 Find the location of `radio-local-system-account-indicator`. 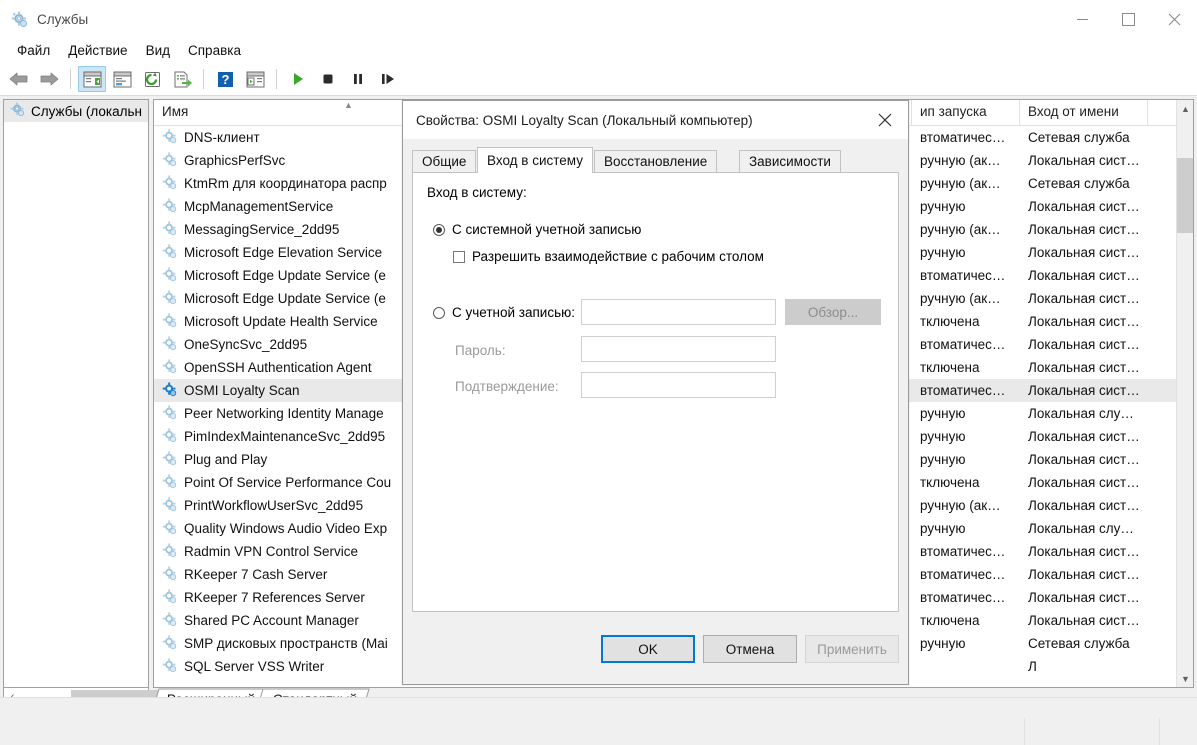

radio-local-system-account-indicator is located at coordinates (439, 229).